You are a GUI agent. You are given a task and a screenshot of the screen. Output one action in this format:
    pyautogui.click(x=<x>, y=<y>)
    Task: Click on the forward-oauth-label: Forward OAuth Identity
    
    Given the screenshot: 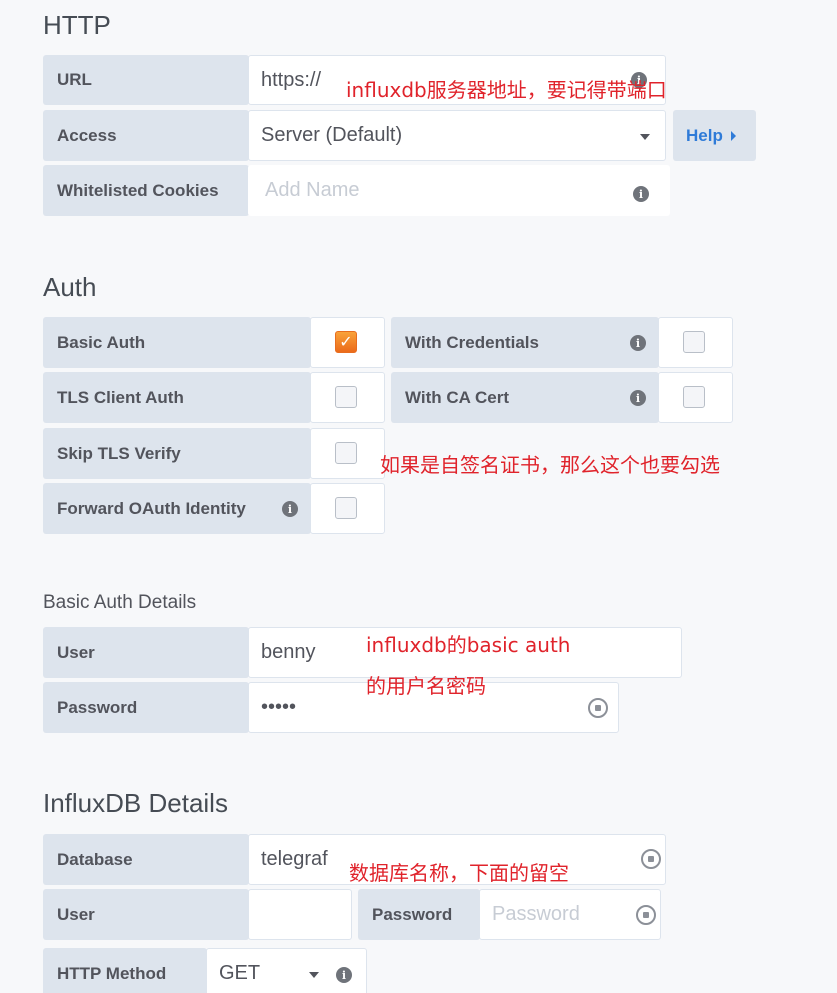 What is the action you would take?
    pyautogui.click(x=177, y=508)
    